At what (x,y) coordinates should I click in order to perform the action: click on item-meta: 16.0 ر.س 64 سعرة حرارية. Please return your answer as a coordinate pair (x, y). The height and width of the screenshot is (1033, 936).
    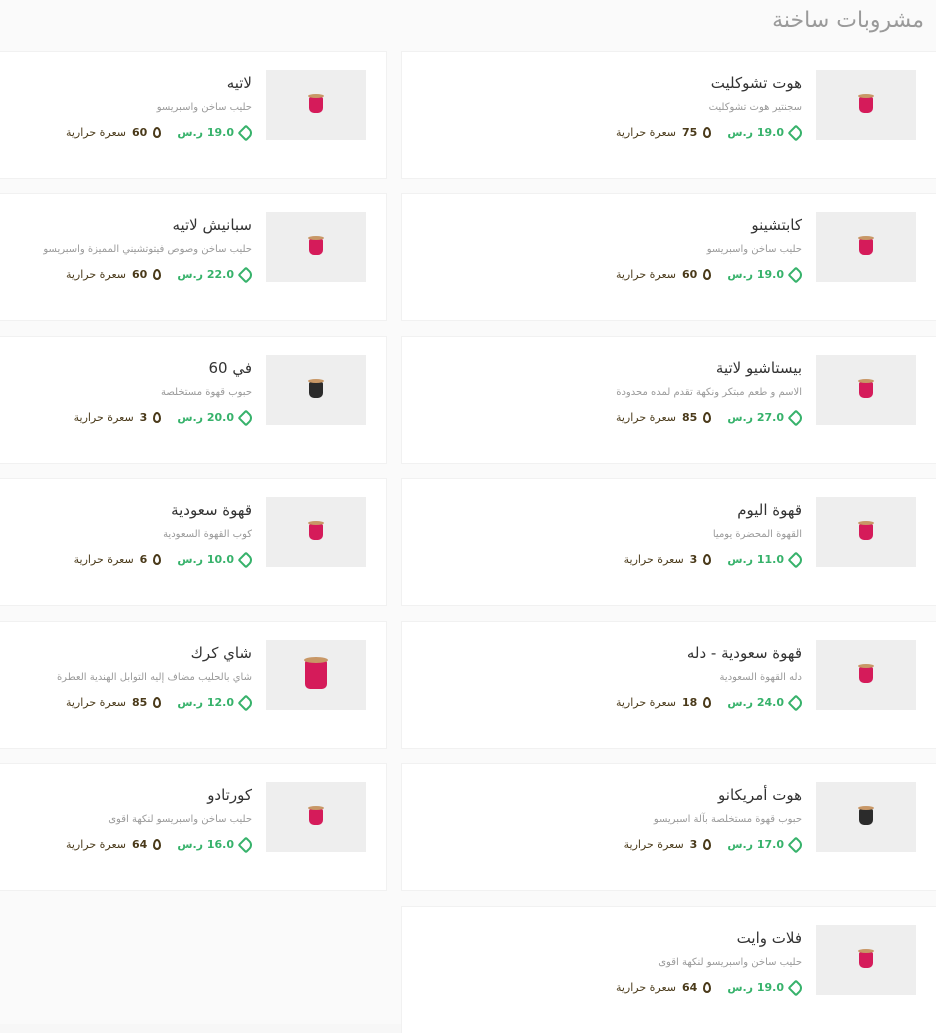
    Looking at the image, I should click on (160, 844).